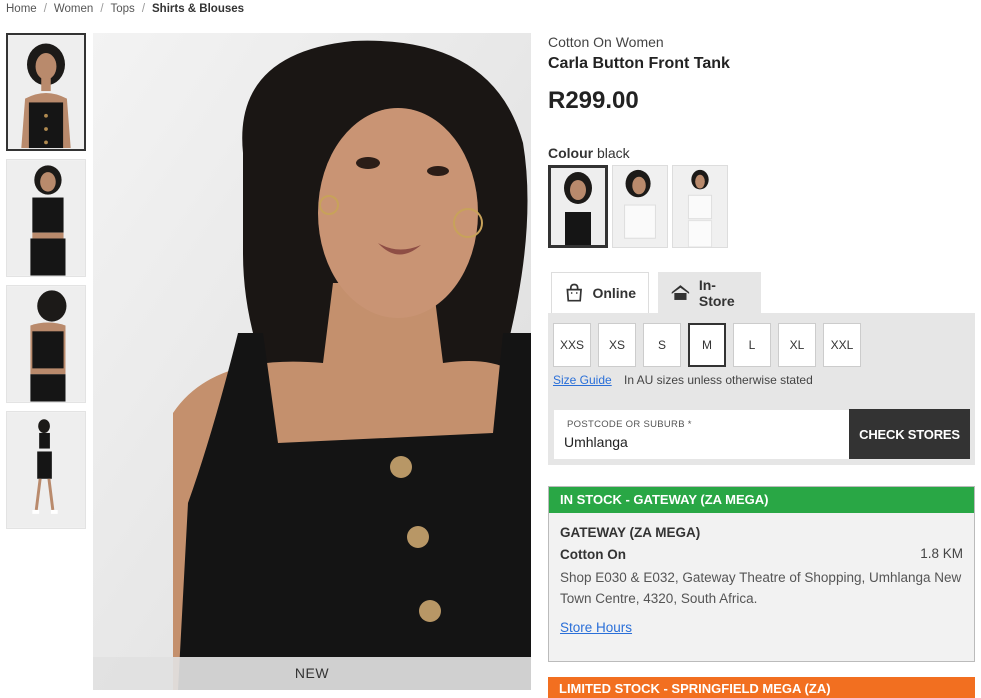  I want to click on breadcrumb-tops: Tops, so click(123, 9).